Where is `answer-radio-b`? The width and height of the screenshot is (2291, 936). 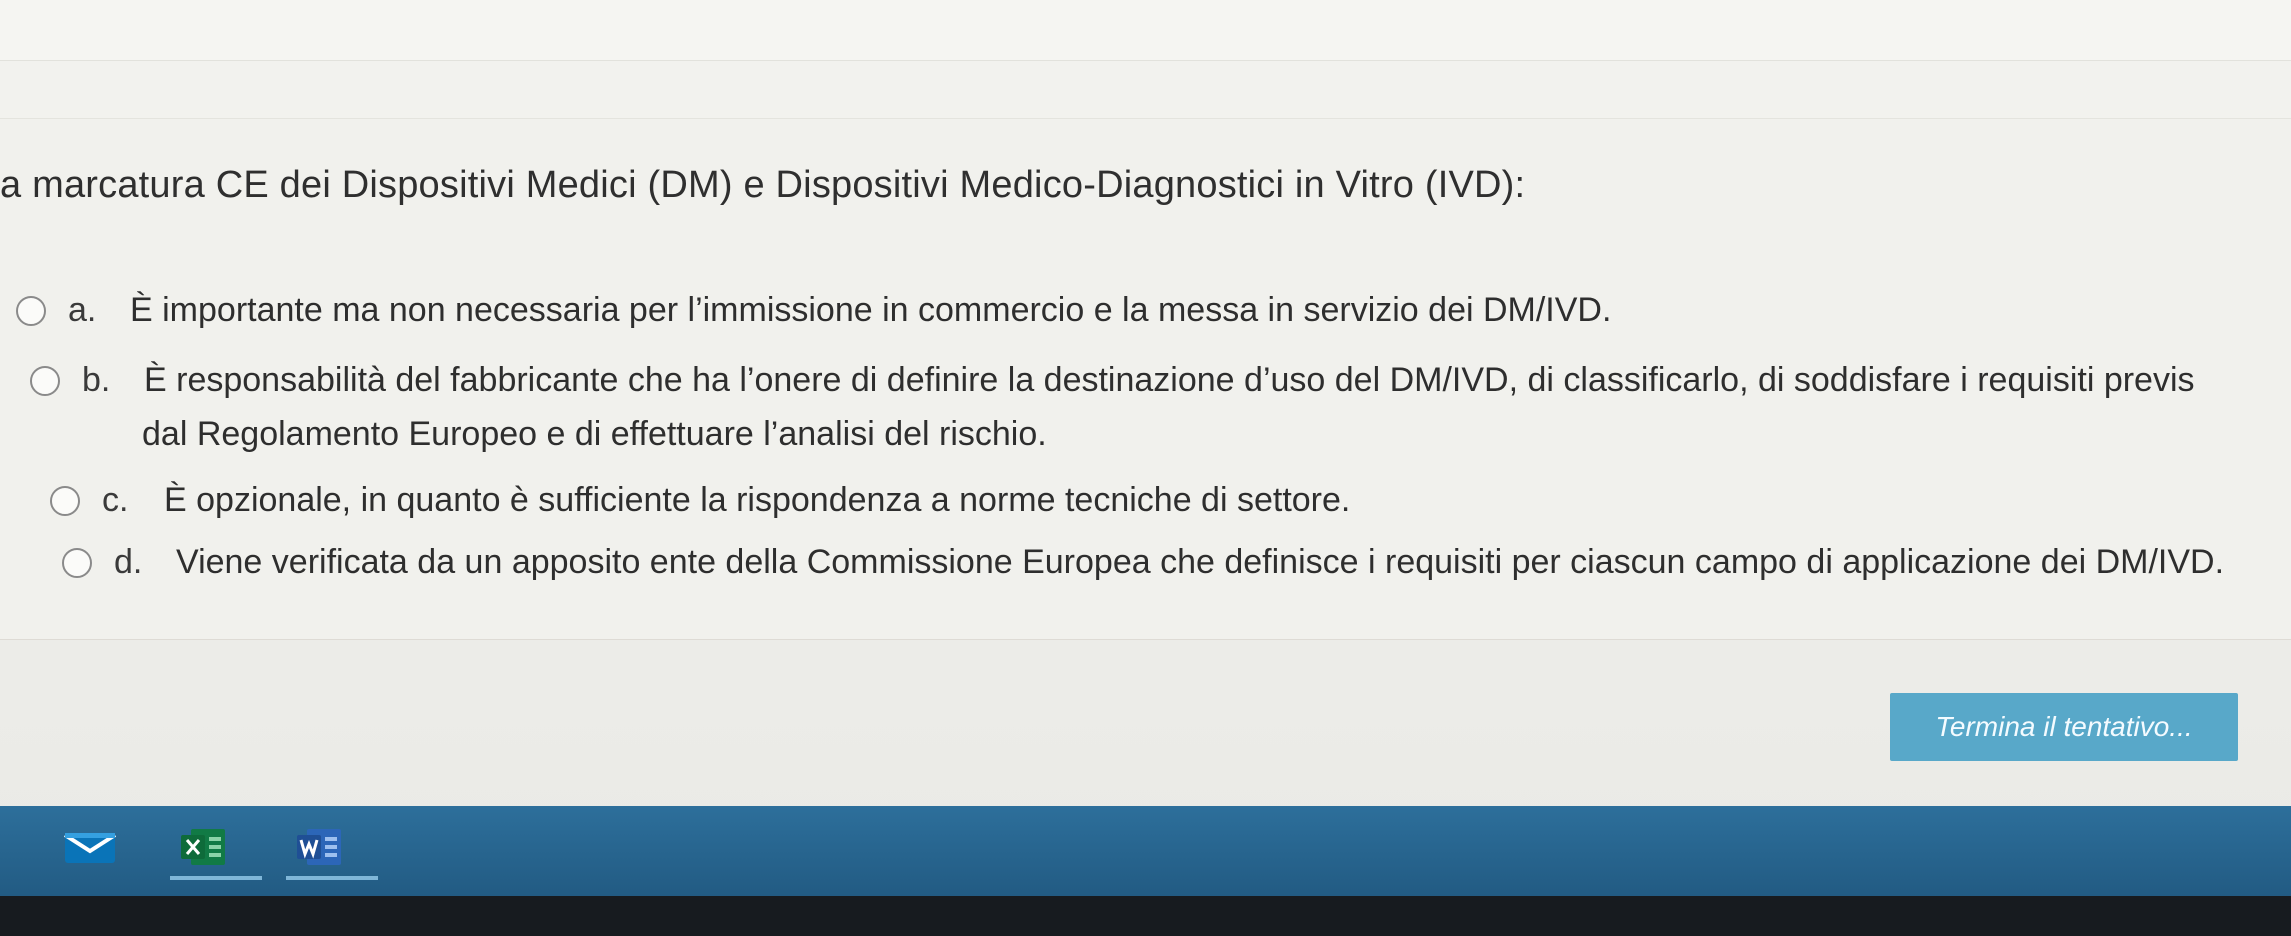
answer-radio-b is located at coordinates (45, 381).